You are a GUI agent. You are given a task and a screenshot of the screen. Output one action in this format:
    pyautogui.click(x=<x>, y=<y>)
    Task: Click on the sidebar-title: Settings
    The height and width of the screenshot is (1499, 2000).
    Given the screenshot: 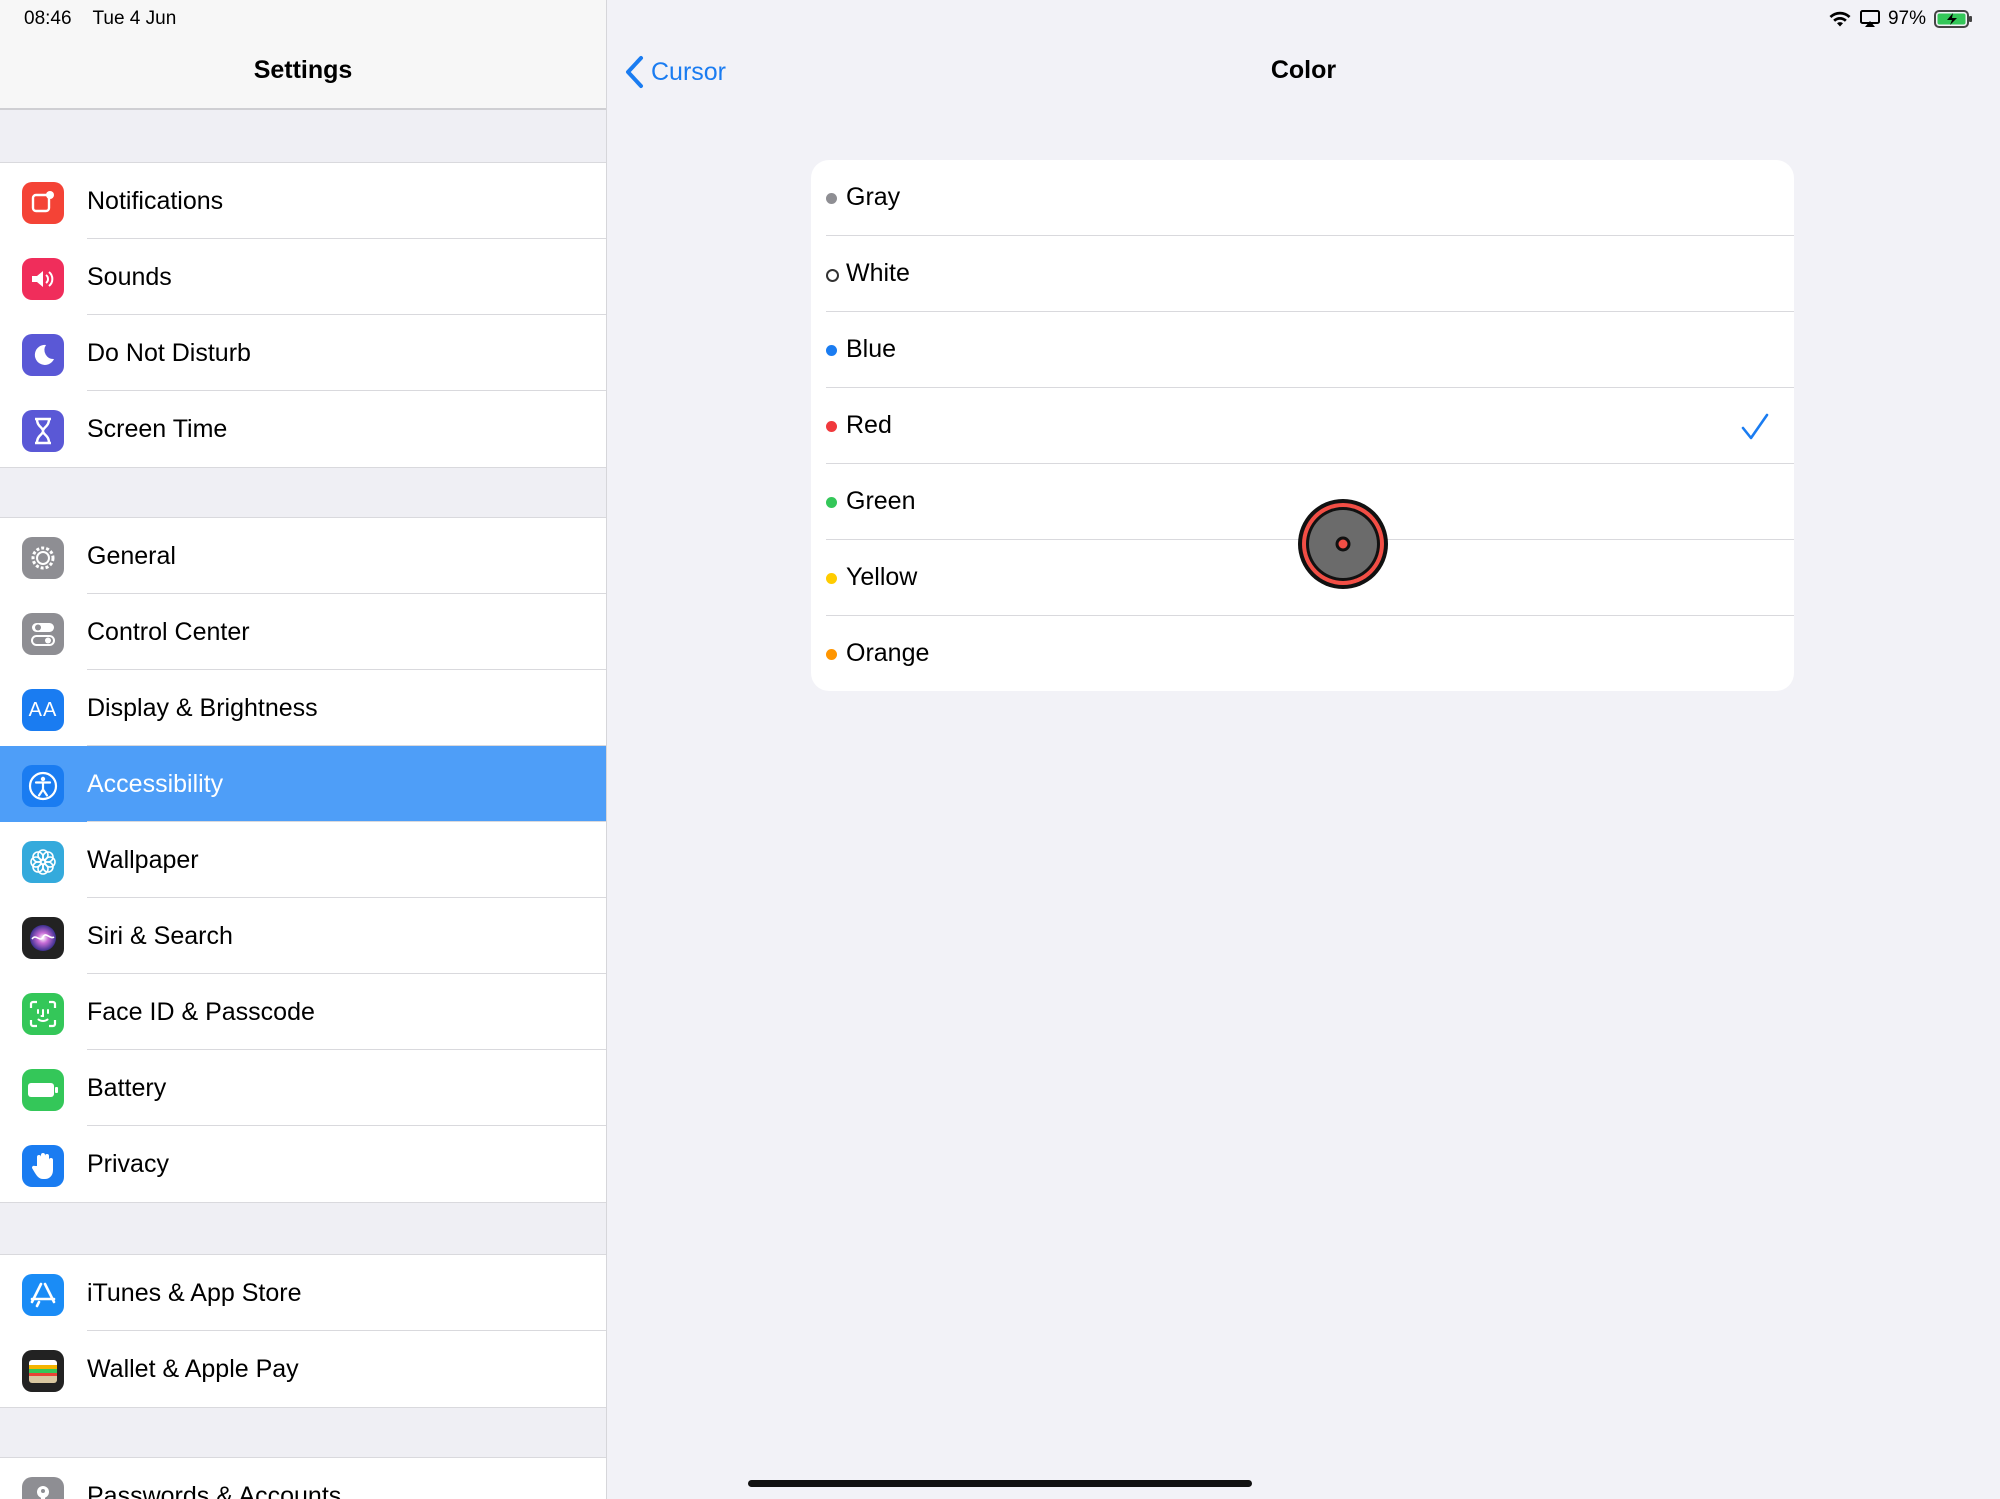 What is the action you would take?
    pyautogui.click(x=303, y=70)
    